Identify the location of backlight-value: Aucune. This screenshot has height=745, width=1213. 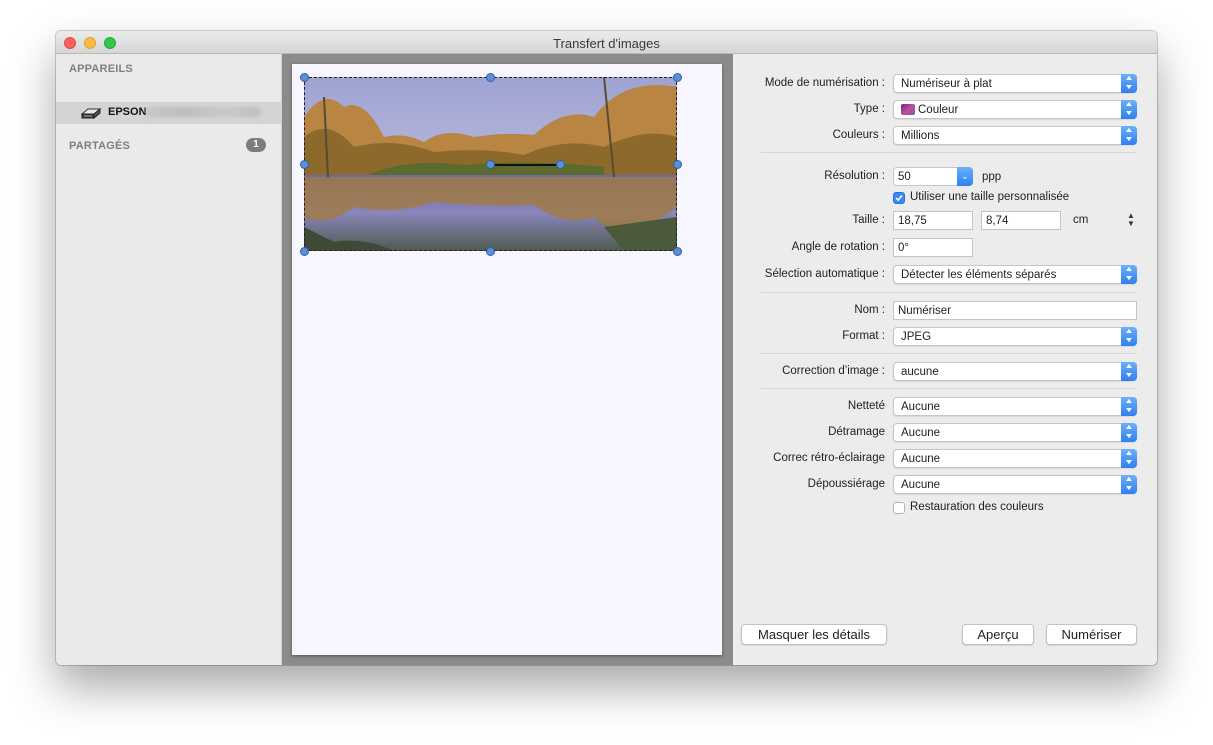
(921, 459).